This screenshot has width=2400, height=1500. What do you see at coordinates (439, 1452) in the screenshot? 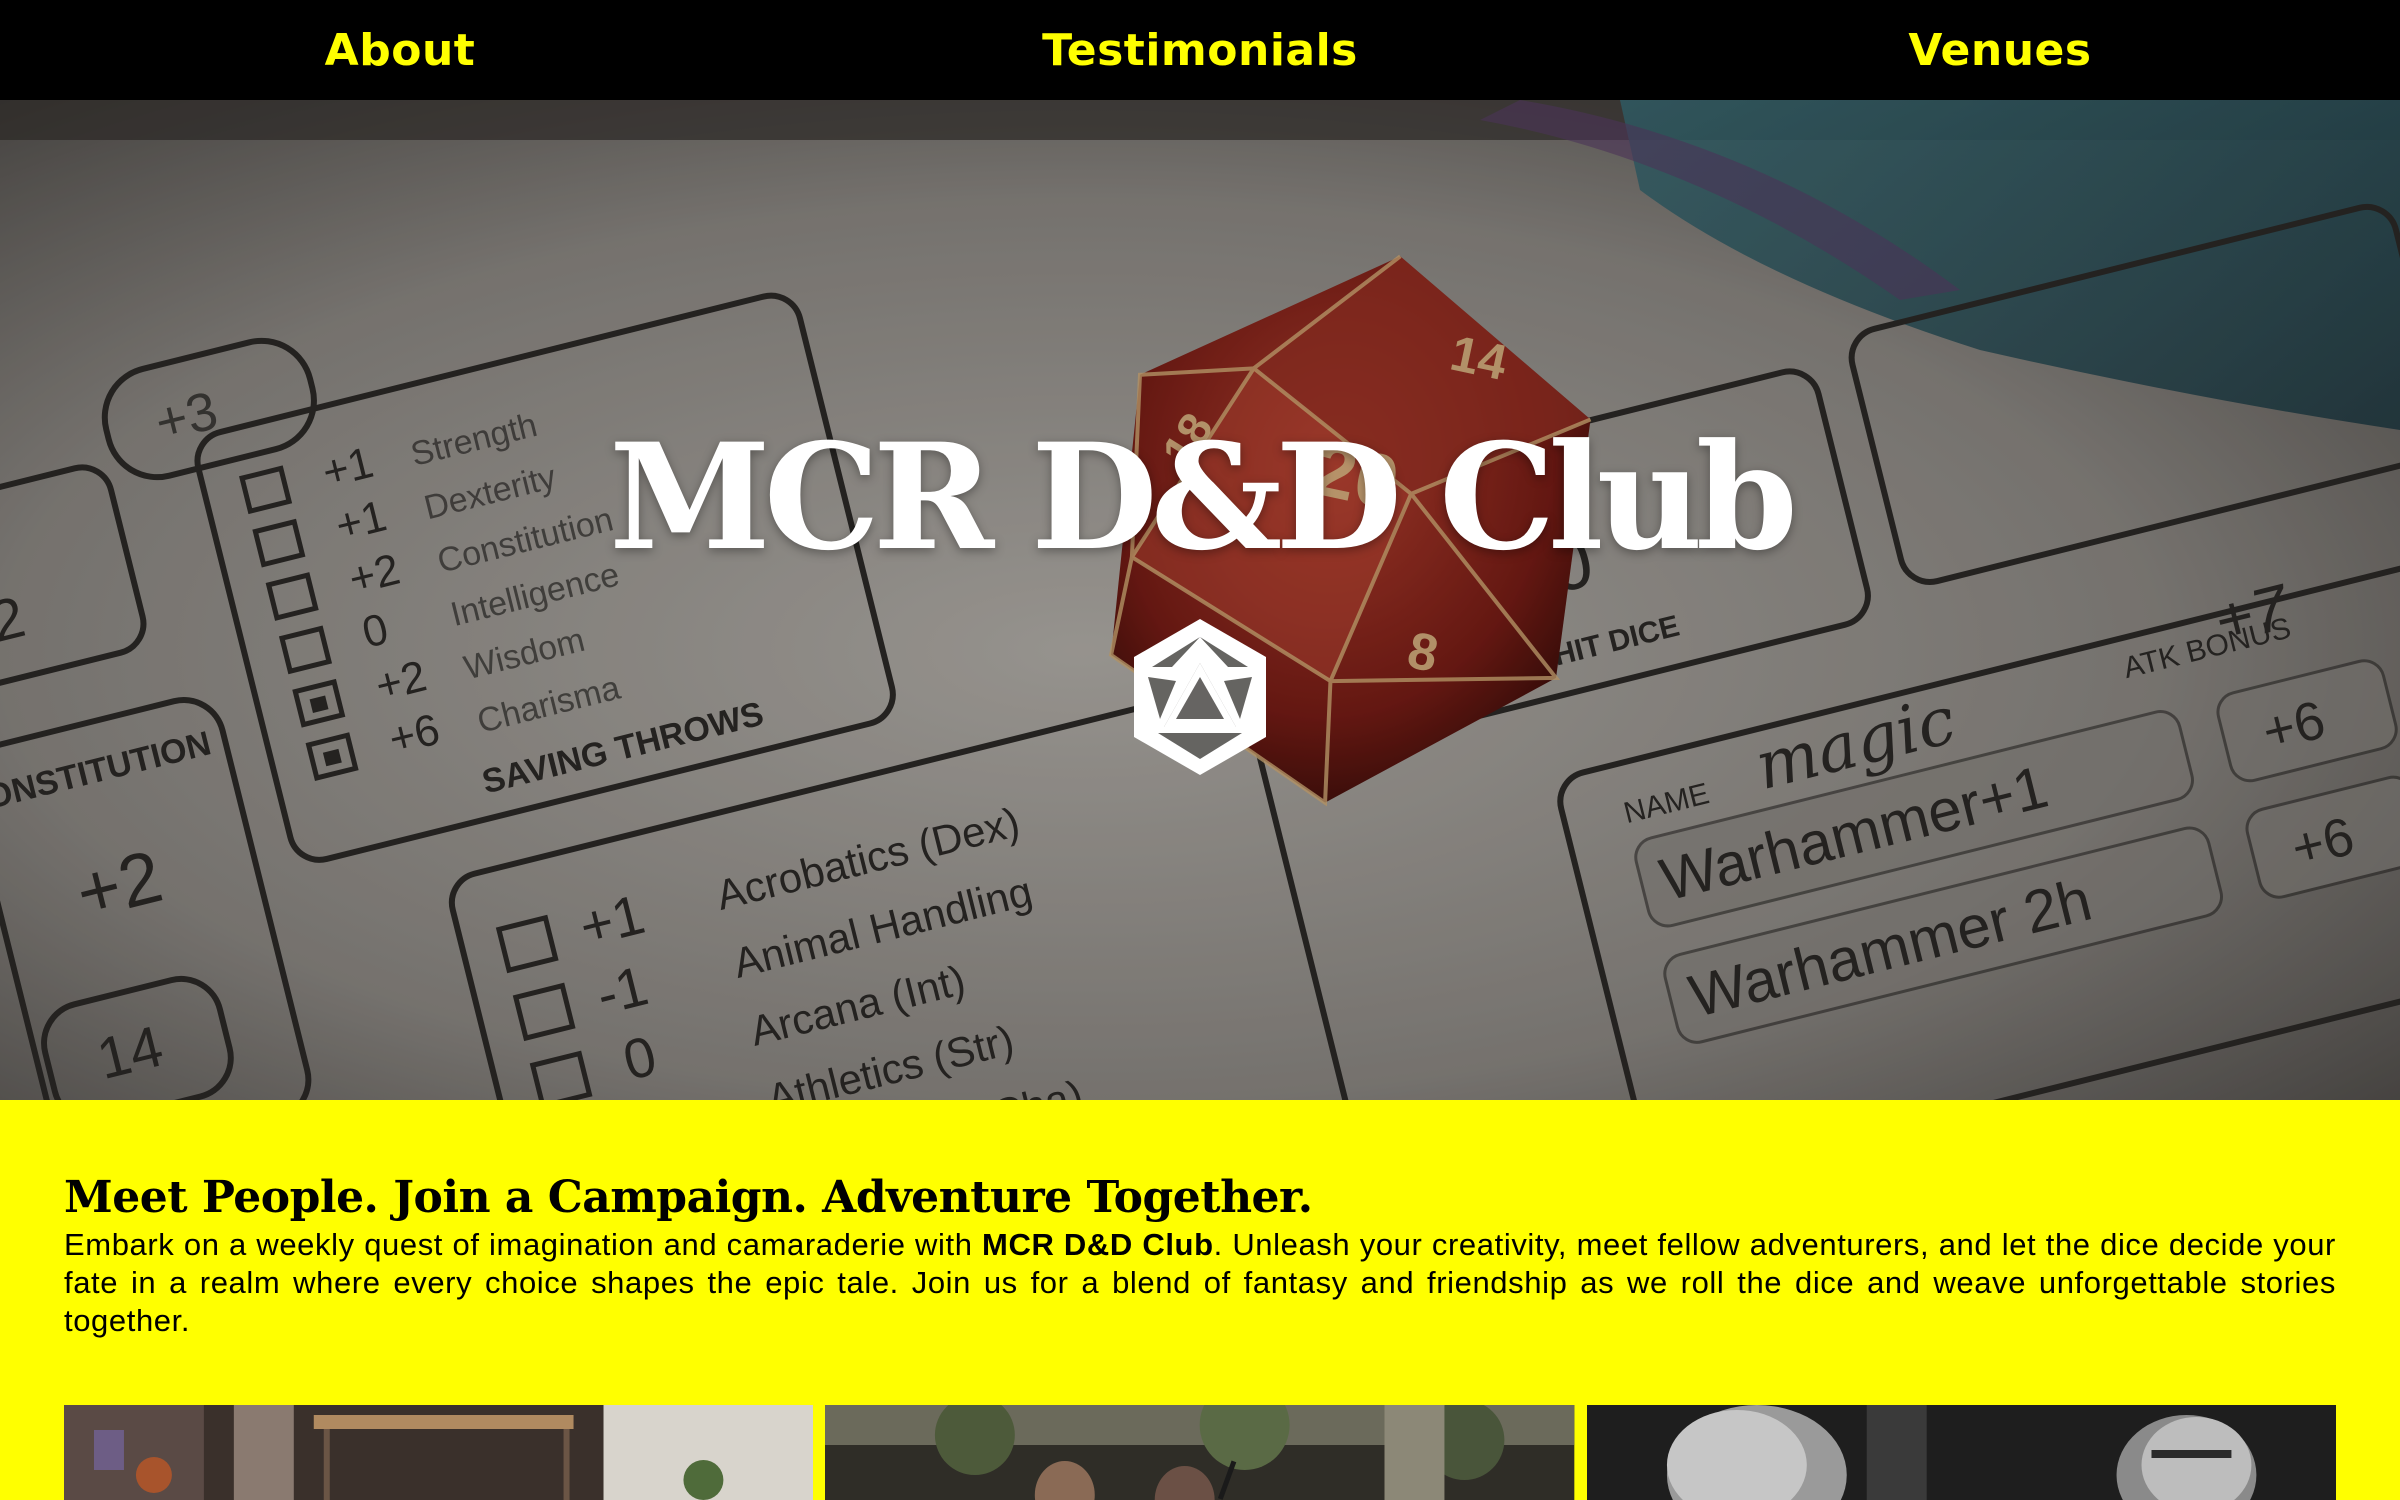
I see `kitchen-photo` at bounding box center [439, 1452].